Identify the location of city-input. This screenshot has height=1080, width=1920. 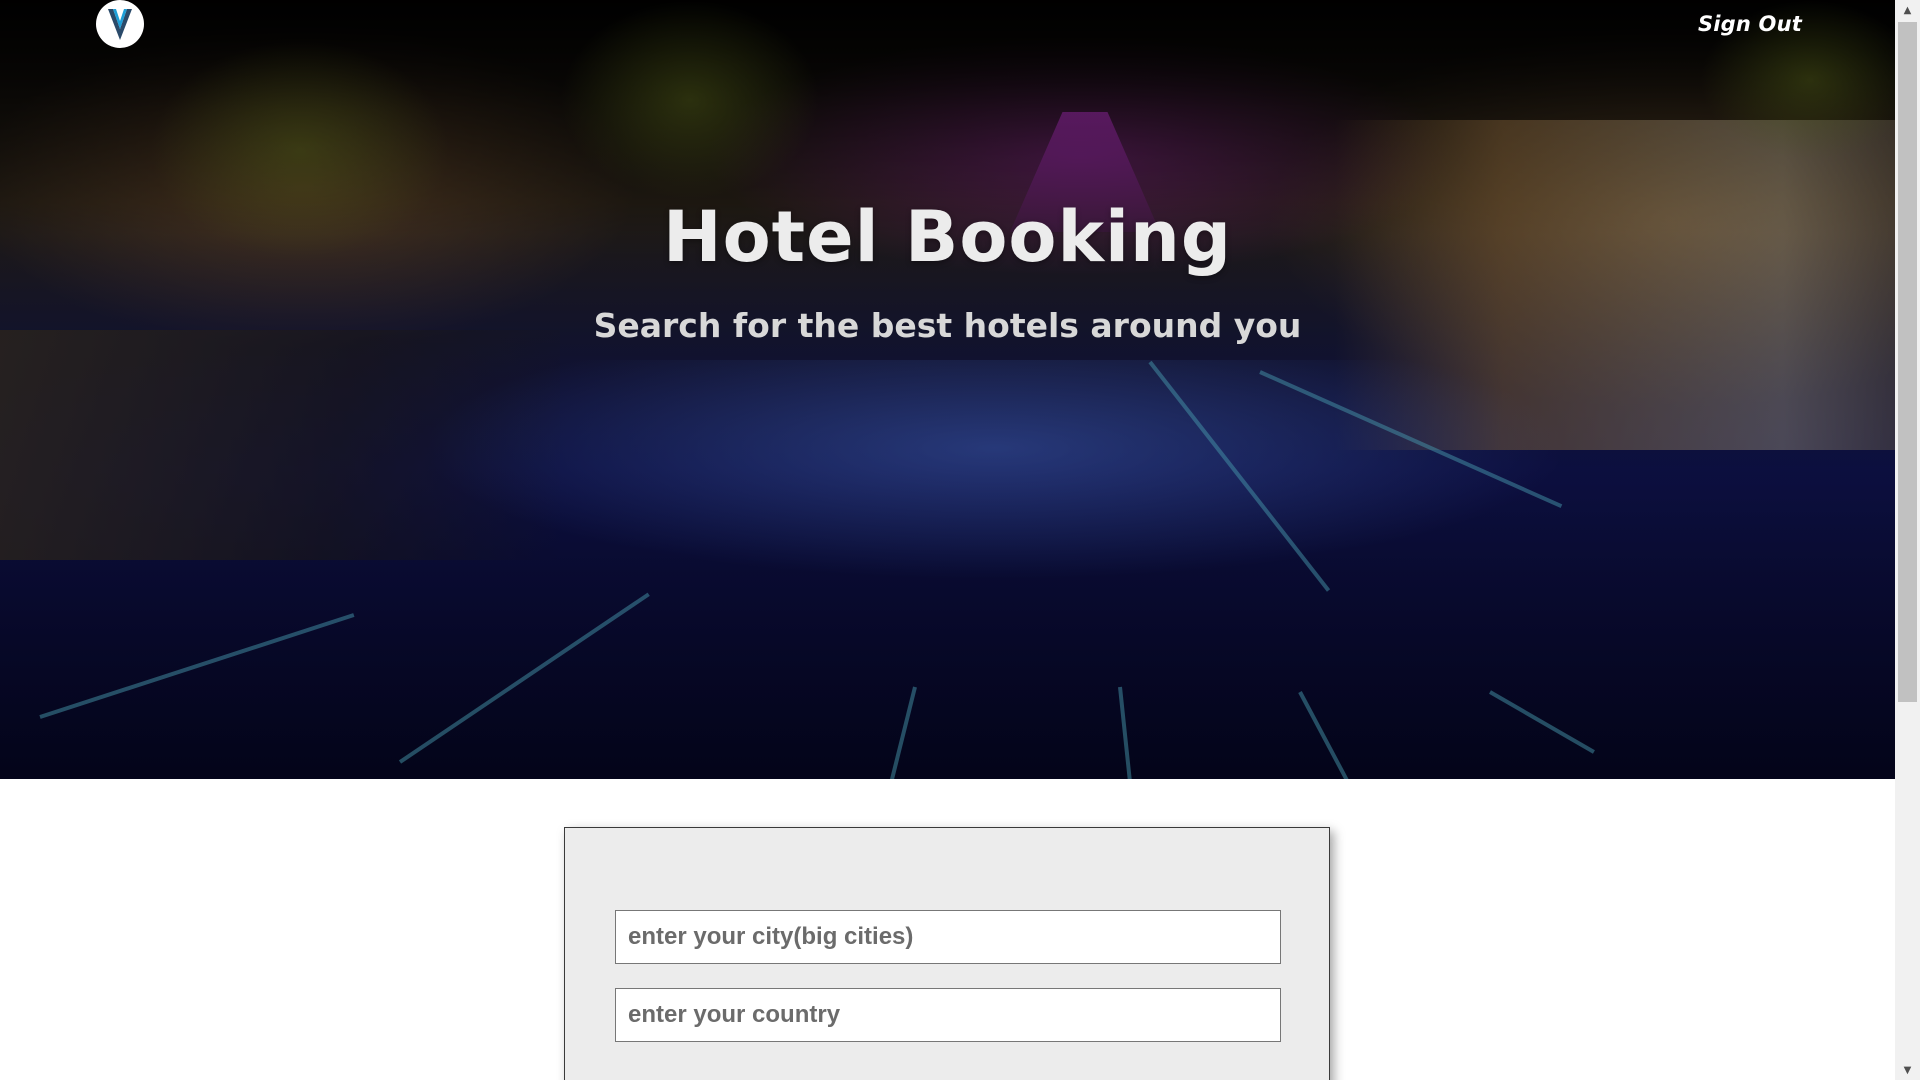
(948, 937).